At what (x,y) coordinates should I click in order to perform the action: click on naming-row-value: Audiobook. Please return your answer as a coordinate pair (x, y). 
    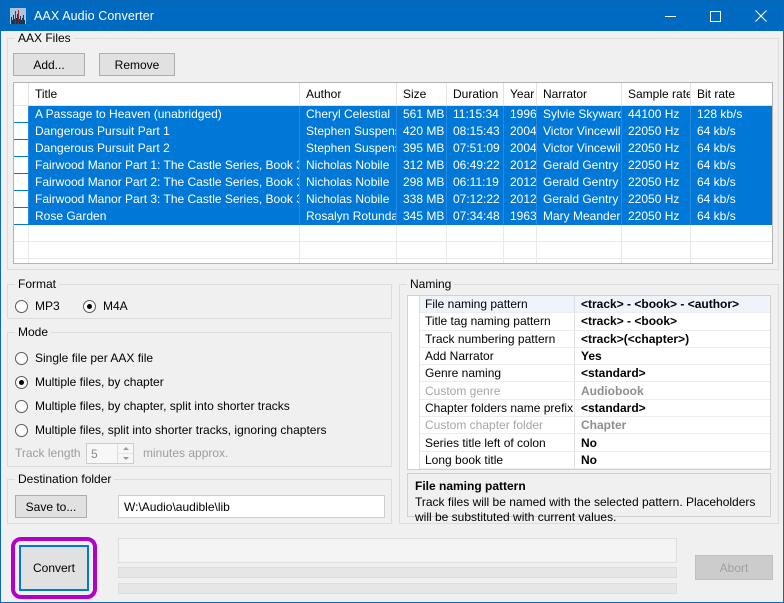
    Looking at the image, I should click on (672, 391).